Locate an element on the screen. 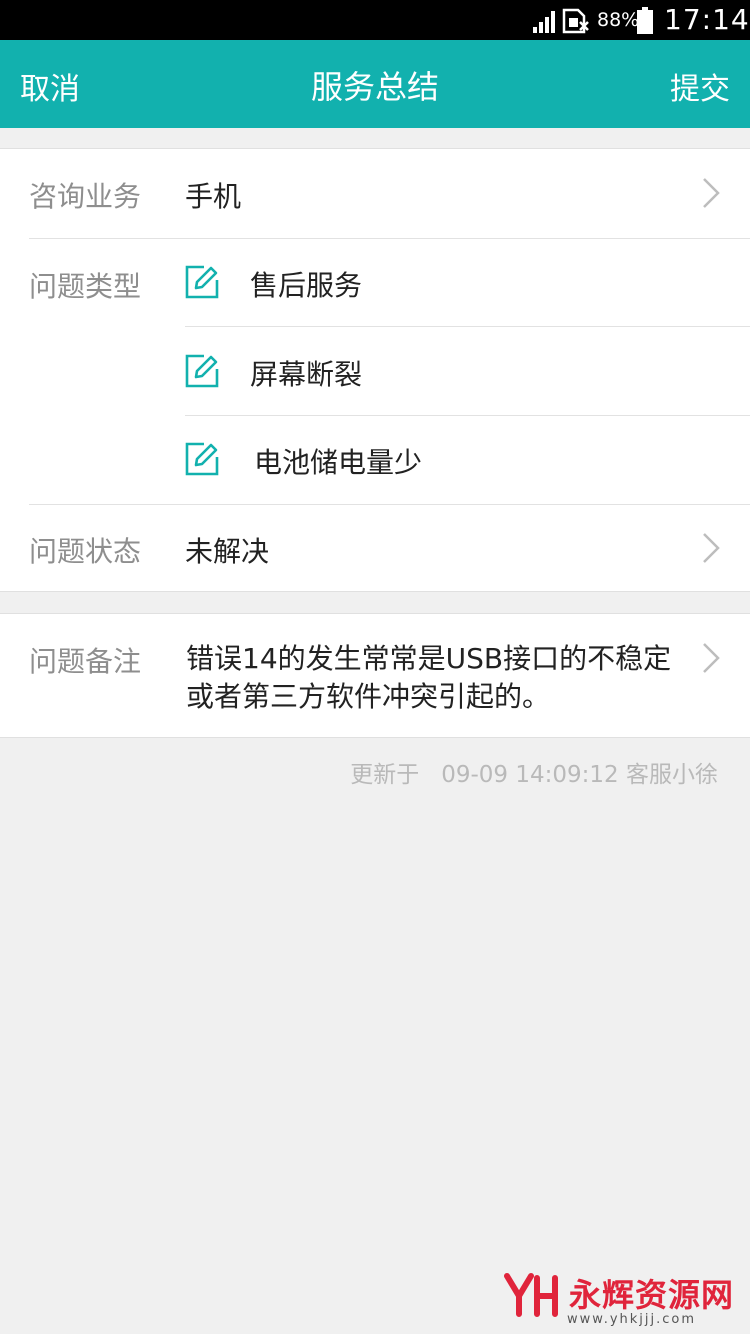 The width and height of the screenshot is (750, 1334). problem-type-text: 售后服务 is located at coordinates (306, 285).